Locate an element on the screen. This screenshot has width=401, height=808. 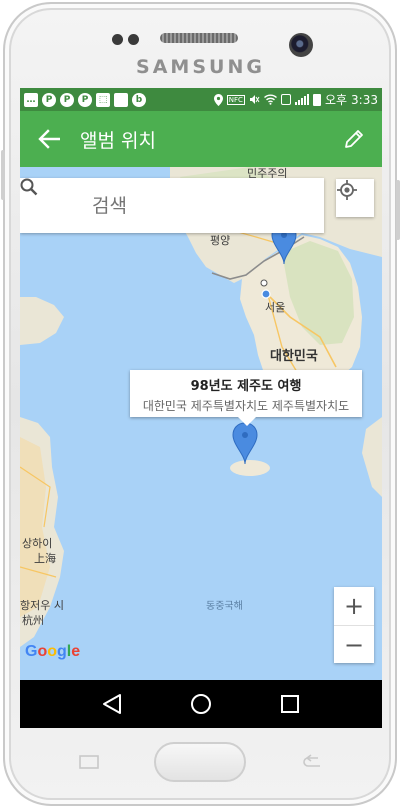
map-label-shanghai-cn: 上海 is located at coordinates (45, 558).